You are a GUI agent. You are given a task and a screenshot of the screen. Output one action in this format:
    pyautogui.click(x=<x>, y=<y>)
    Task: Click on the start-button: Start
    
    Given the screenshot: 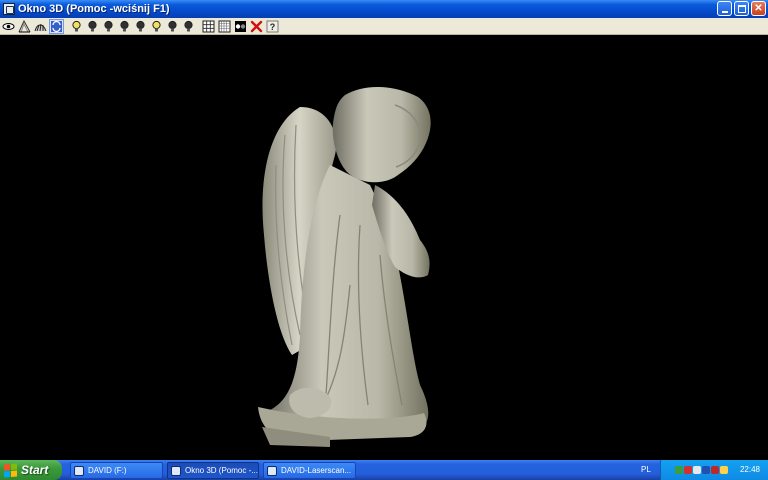 What is the action you would take?
    pyautogui.click(x=31, y=470)
    